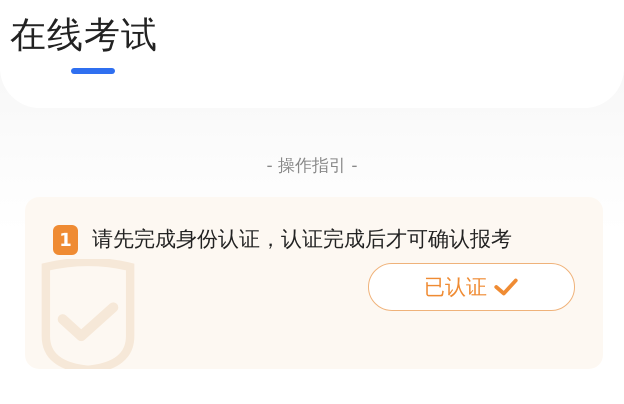 The image size is (624, 404). Describe the element at coordinates (93, 71) in the screenshot. I see `title-underline` at that location.